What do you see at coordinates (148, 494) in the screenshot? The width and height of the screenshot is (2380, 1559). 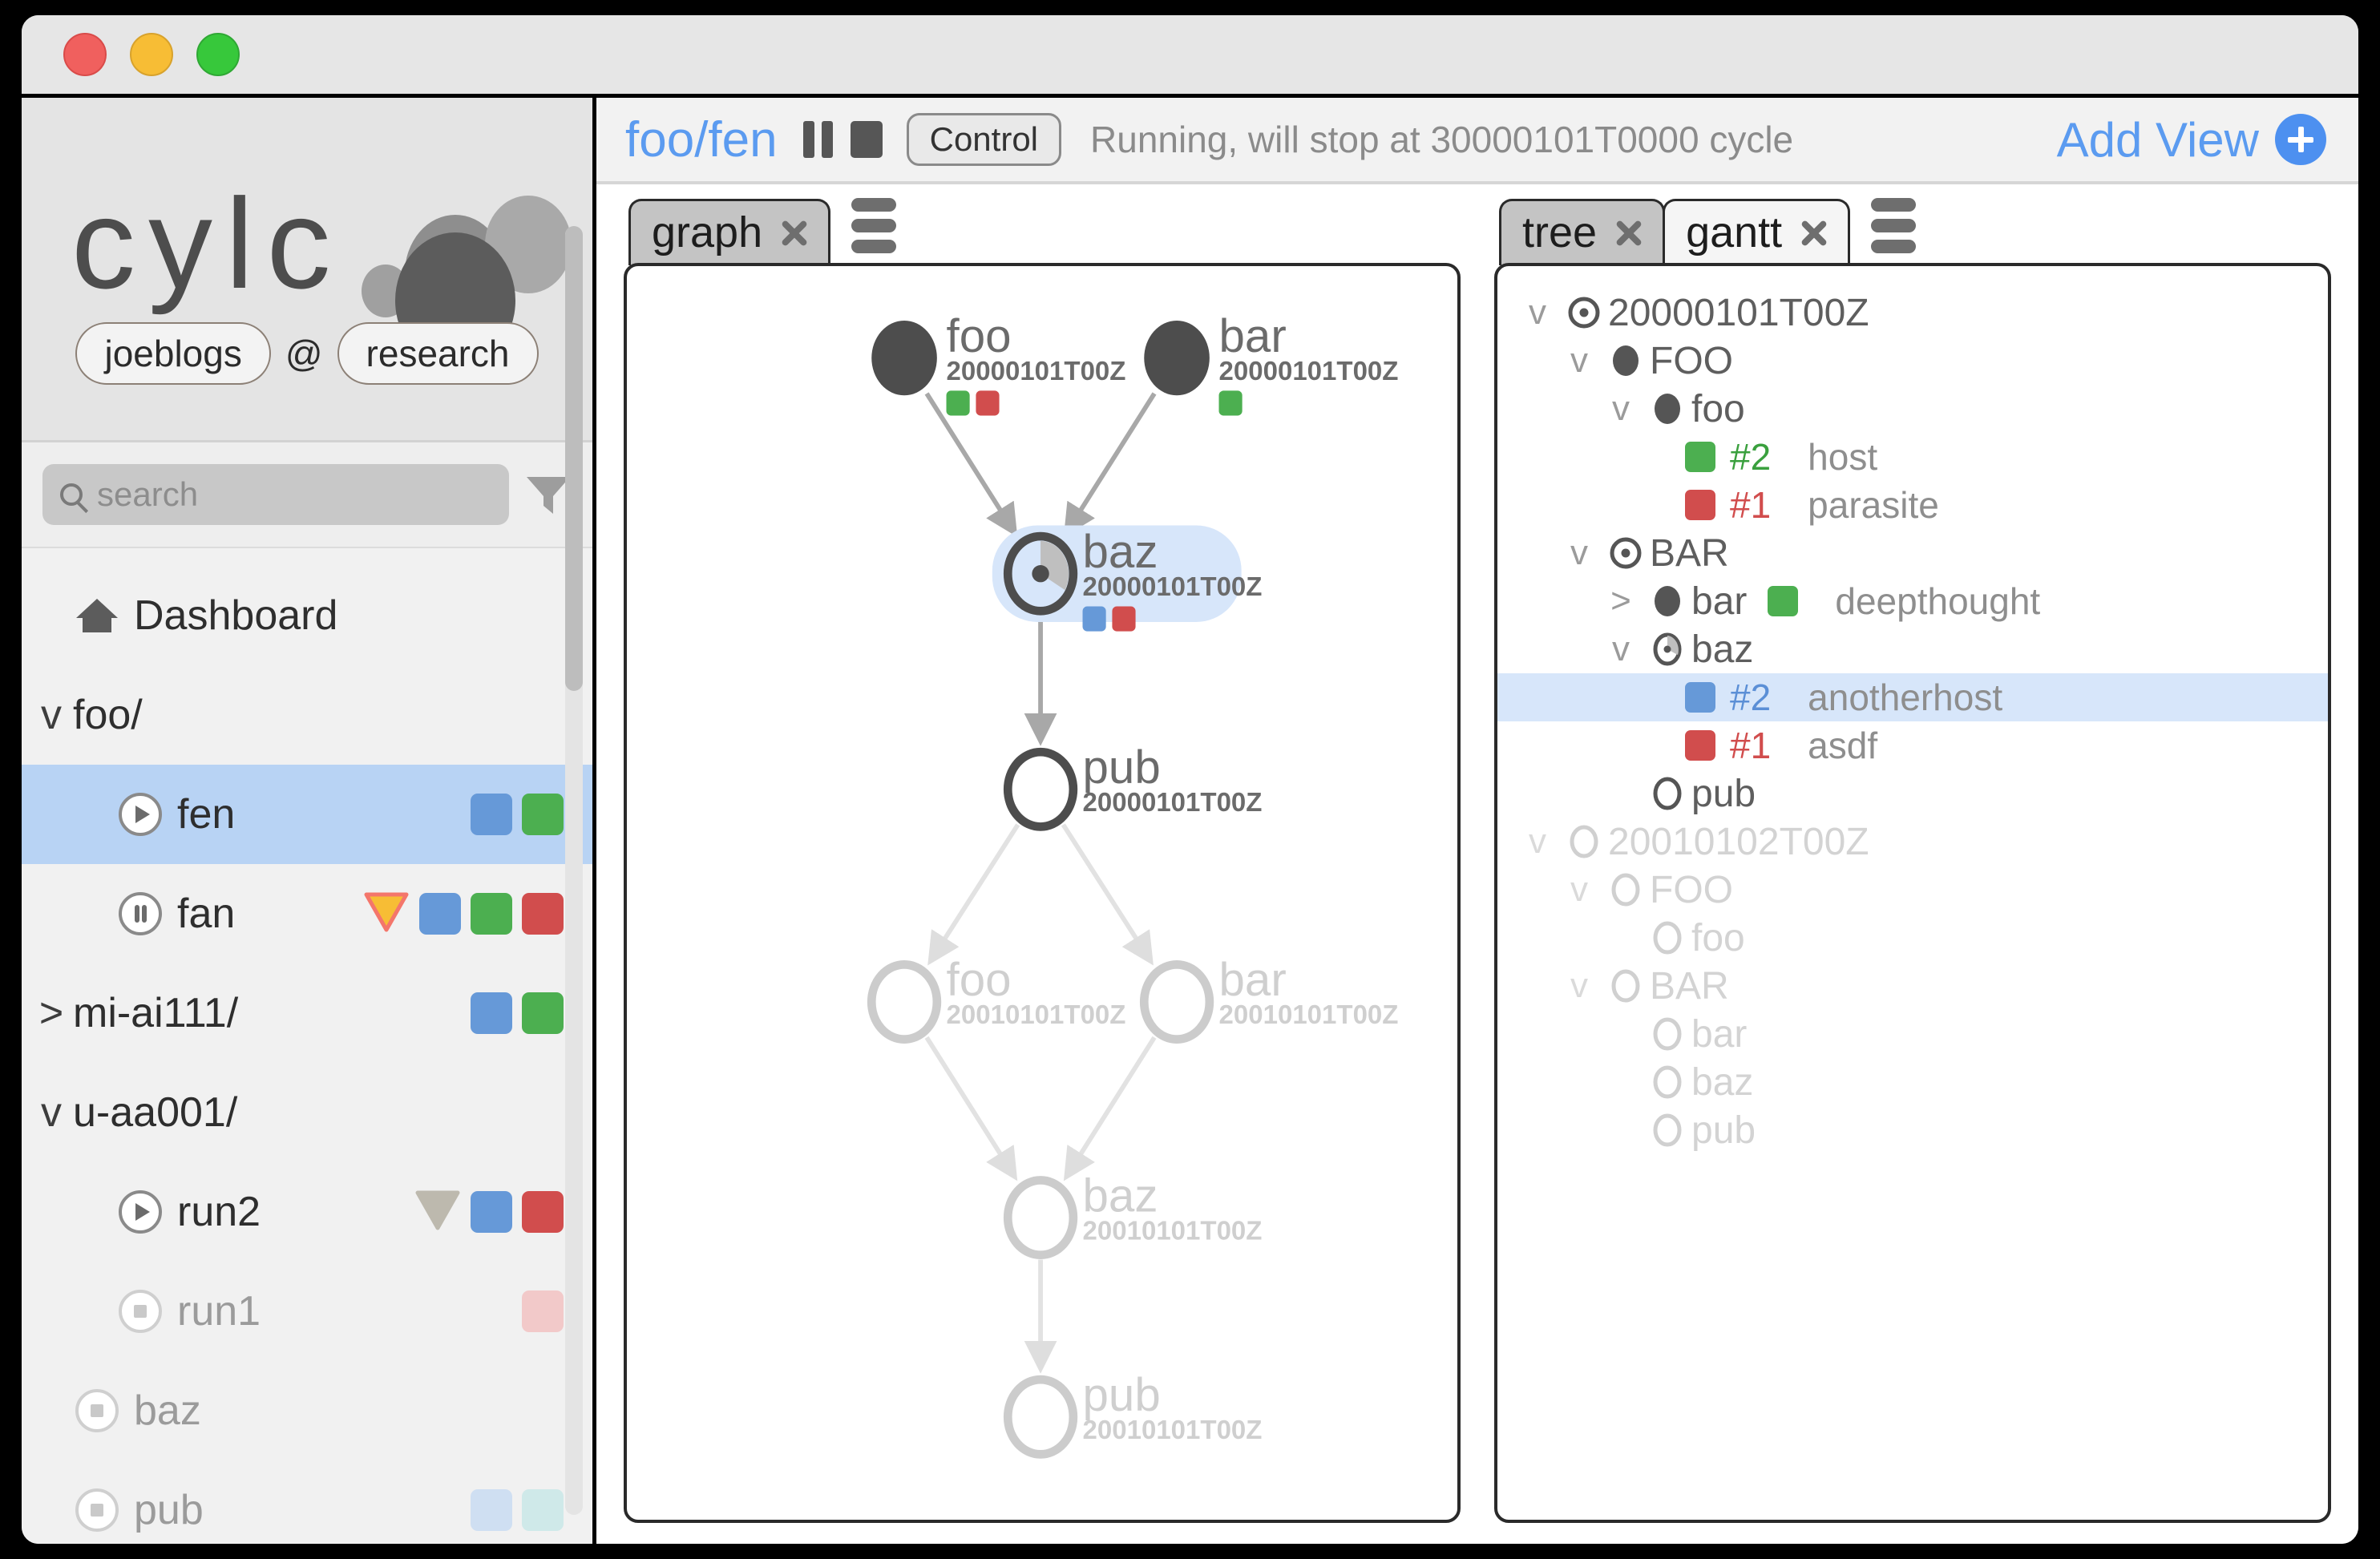 I see `search-placeholder: search` at bounding box center [148, 494].